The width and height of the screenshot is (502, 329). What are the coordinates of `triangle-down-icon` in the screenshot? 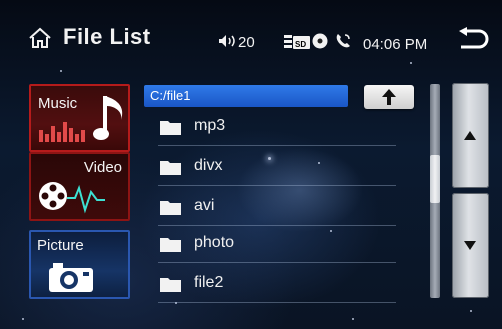 It's located at (470, 245).